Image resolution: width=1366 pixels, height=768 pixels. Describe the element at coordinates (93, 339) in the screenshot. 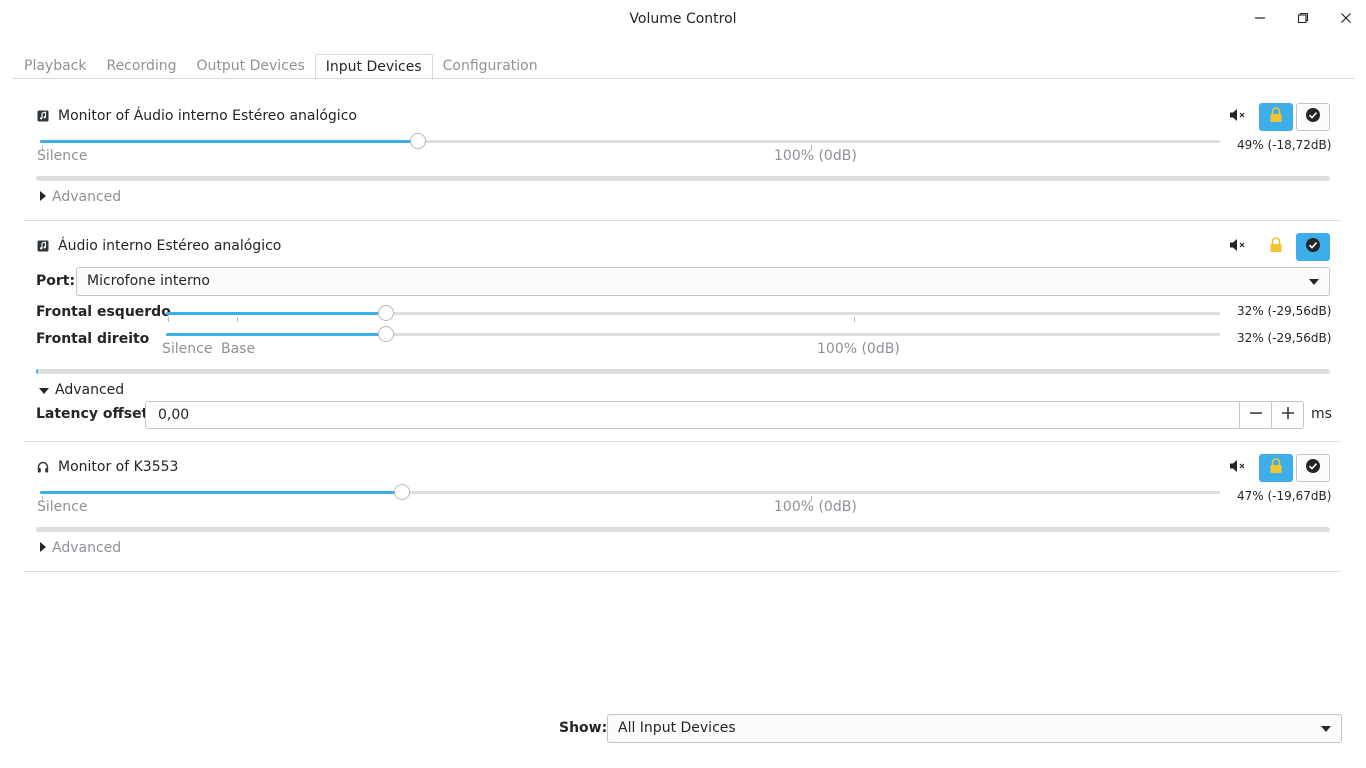

I see `channel-name: Frontal direito` at that location.